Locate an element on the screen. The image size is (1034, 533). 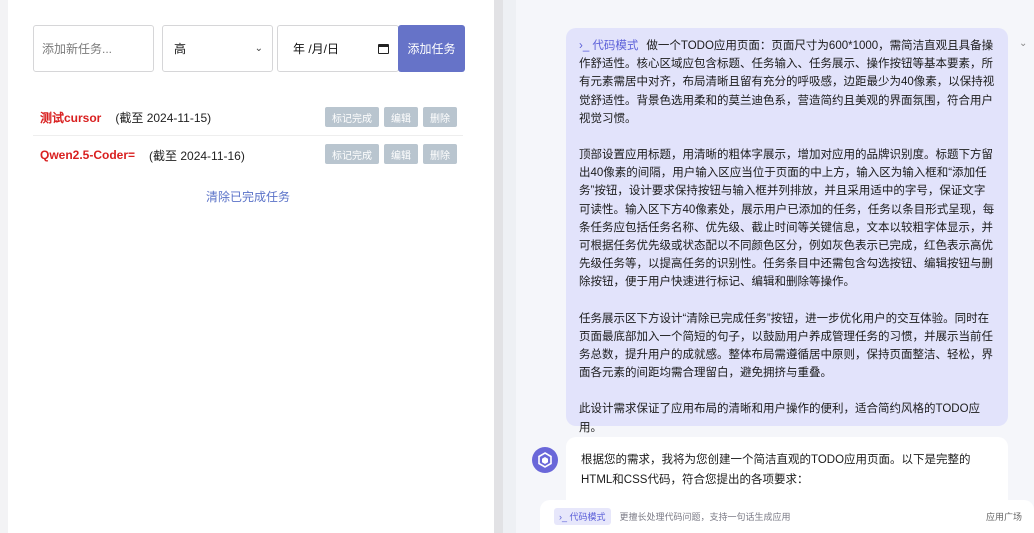
priority-select: 高 ⌄ is located at coordinates (217, 48).